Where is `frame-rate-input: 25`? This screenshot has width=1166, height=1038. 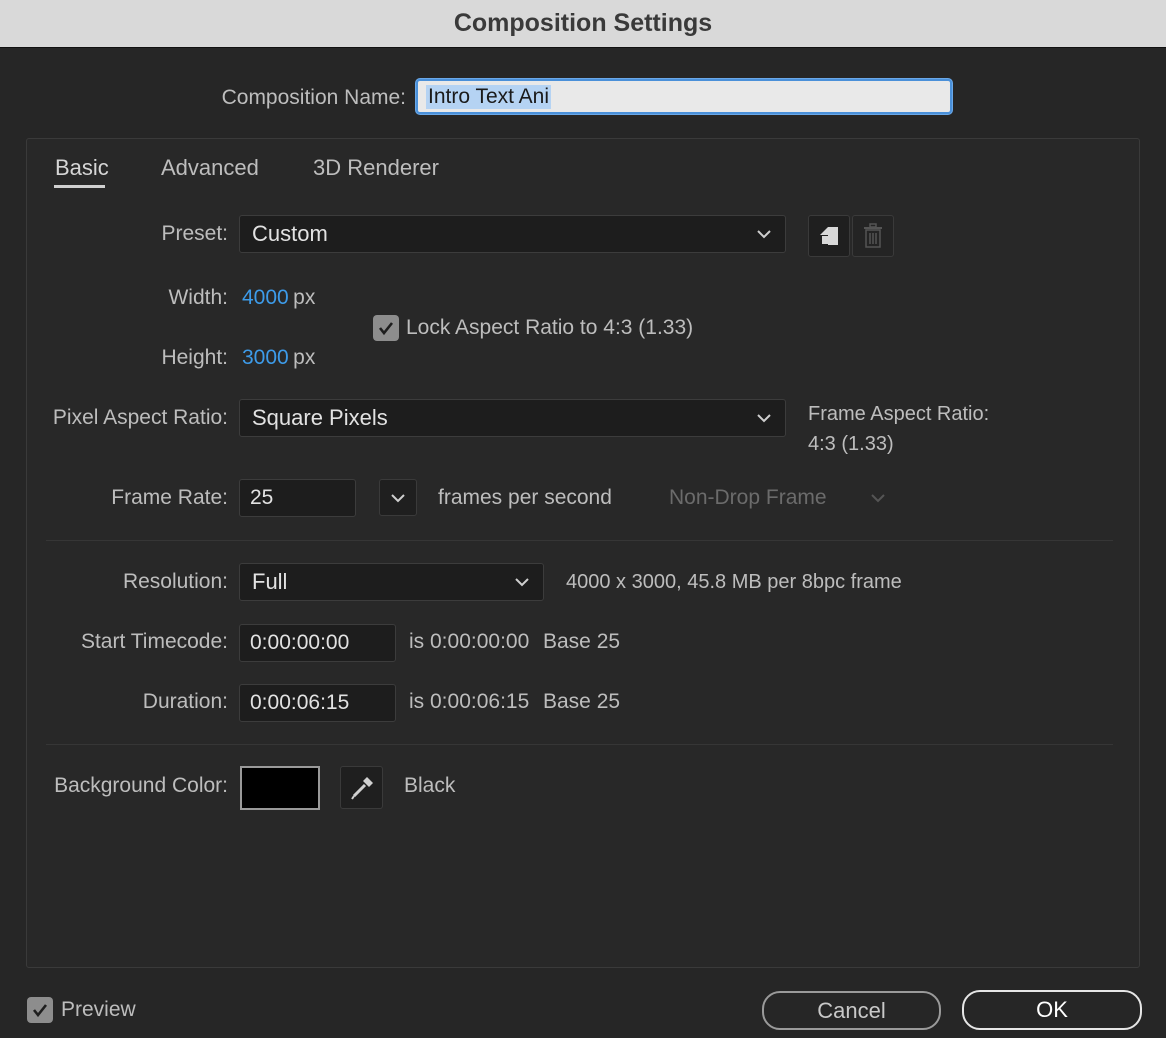
frame-rate-input: 25 is located at coordinates (297, 498).